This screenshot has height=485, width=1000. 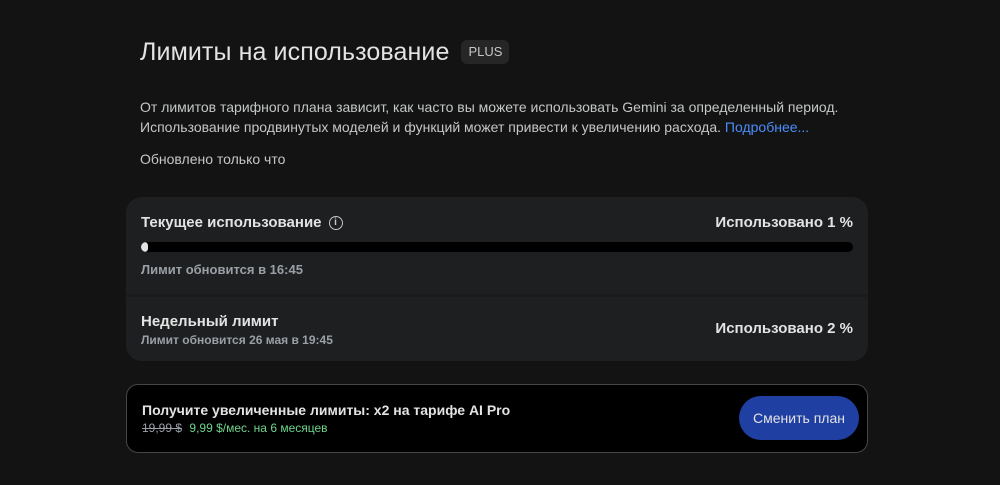 What do you see at coordinates (784, 328) in the screenshot?
I see `weekly-limit-value: Использовано 2 %` at bounding box center [784, 328].